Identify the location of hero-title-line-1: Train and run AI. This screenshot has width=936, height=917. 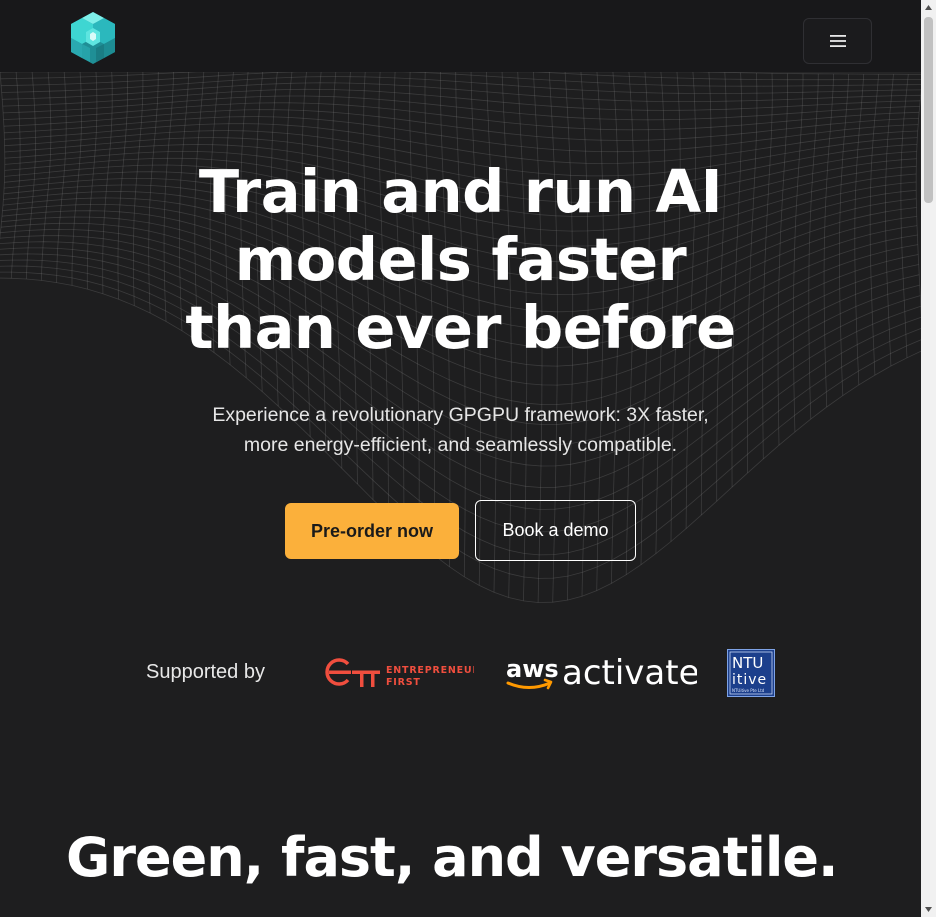
(460, 191).